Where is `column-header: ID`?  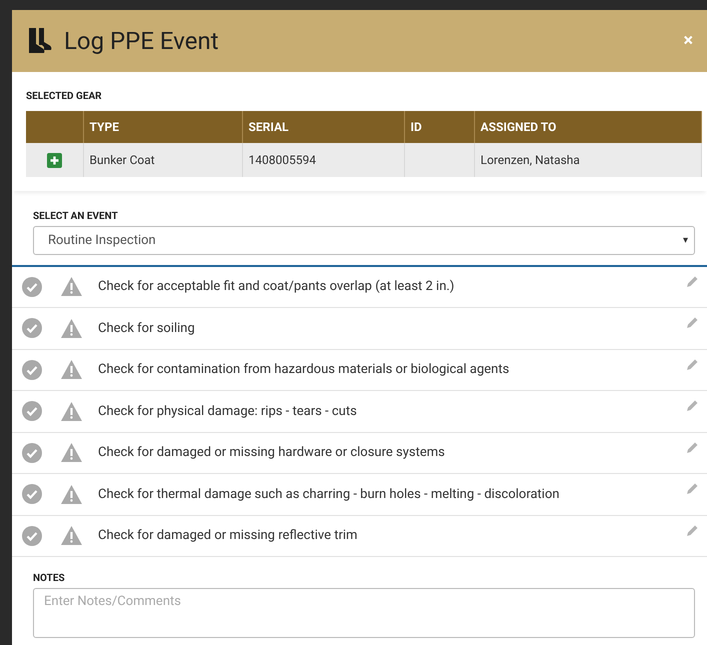 column-header: ID is located at coordinates (416, 127).